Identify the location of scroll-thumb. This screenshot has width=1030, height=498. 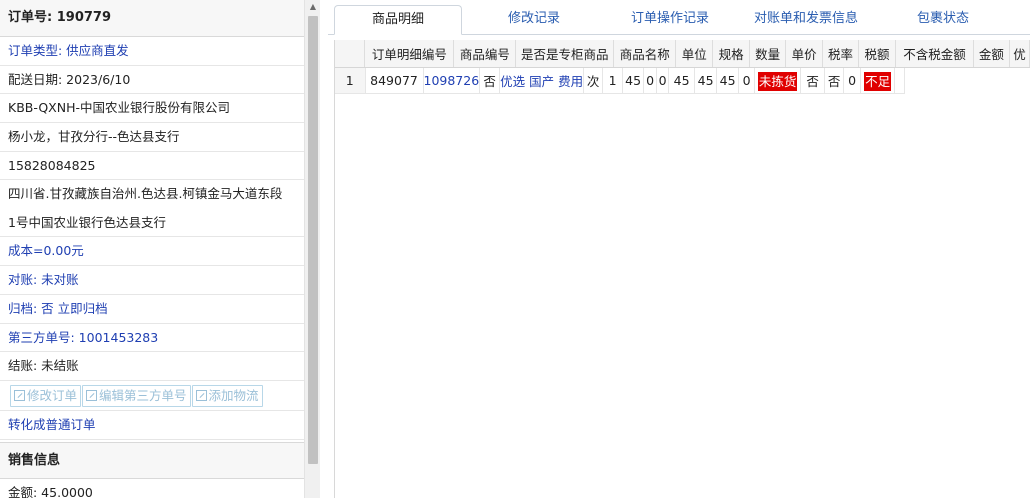
(313, 240).